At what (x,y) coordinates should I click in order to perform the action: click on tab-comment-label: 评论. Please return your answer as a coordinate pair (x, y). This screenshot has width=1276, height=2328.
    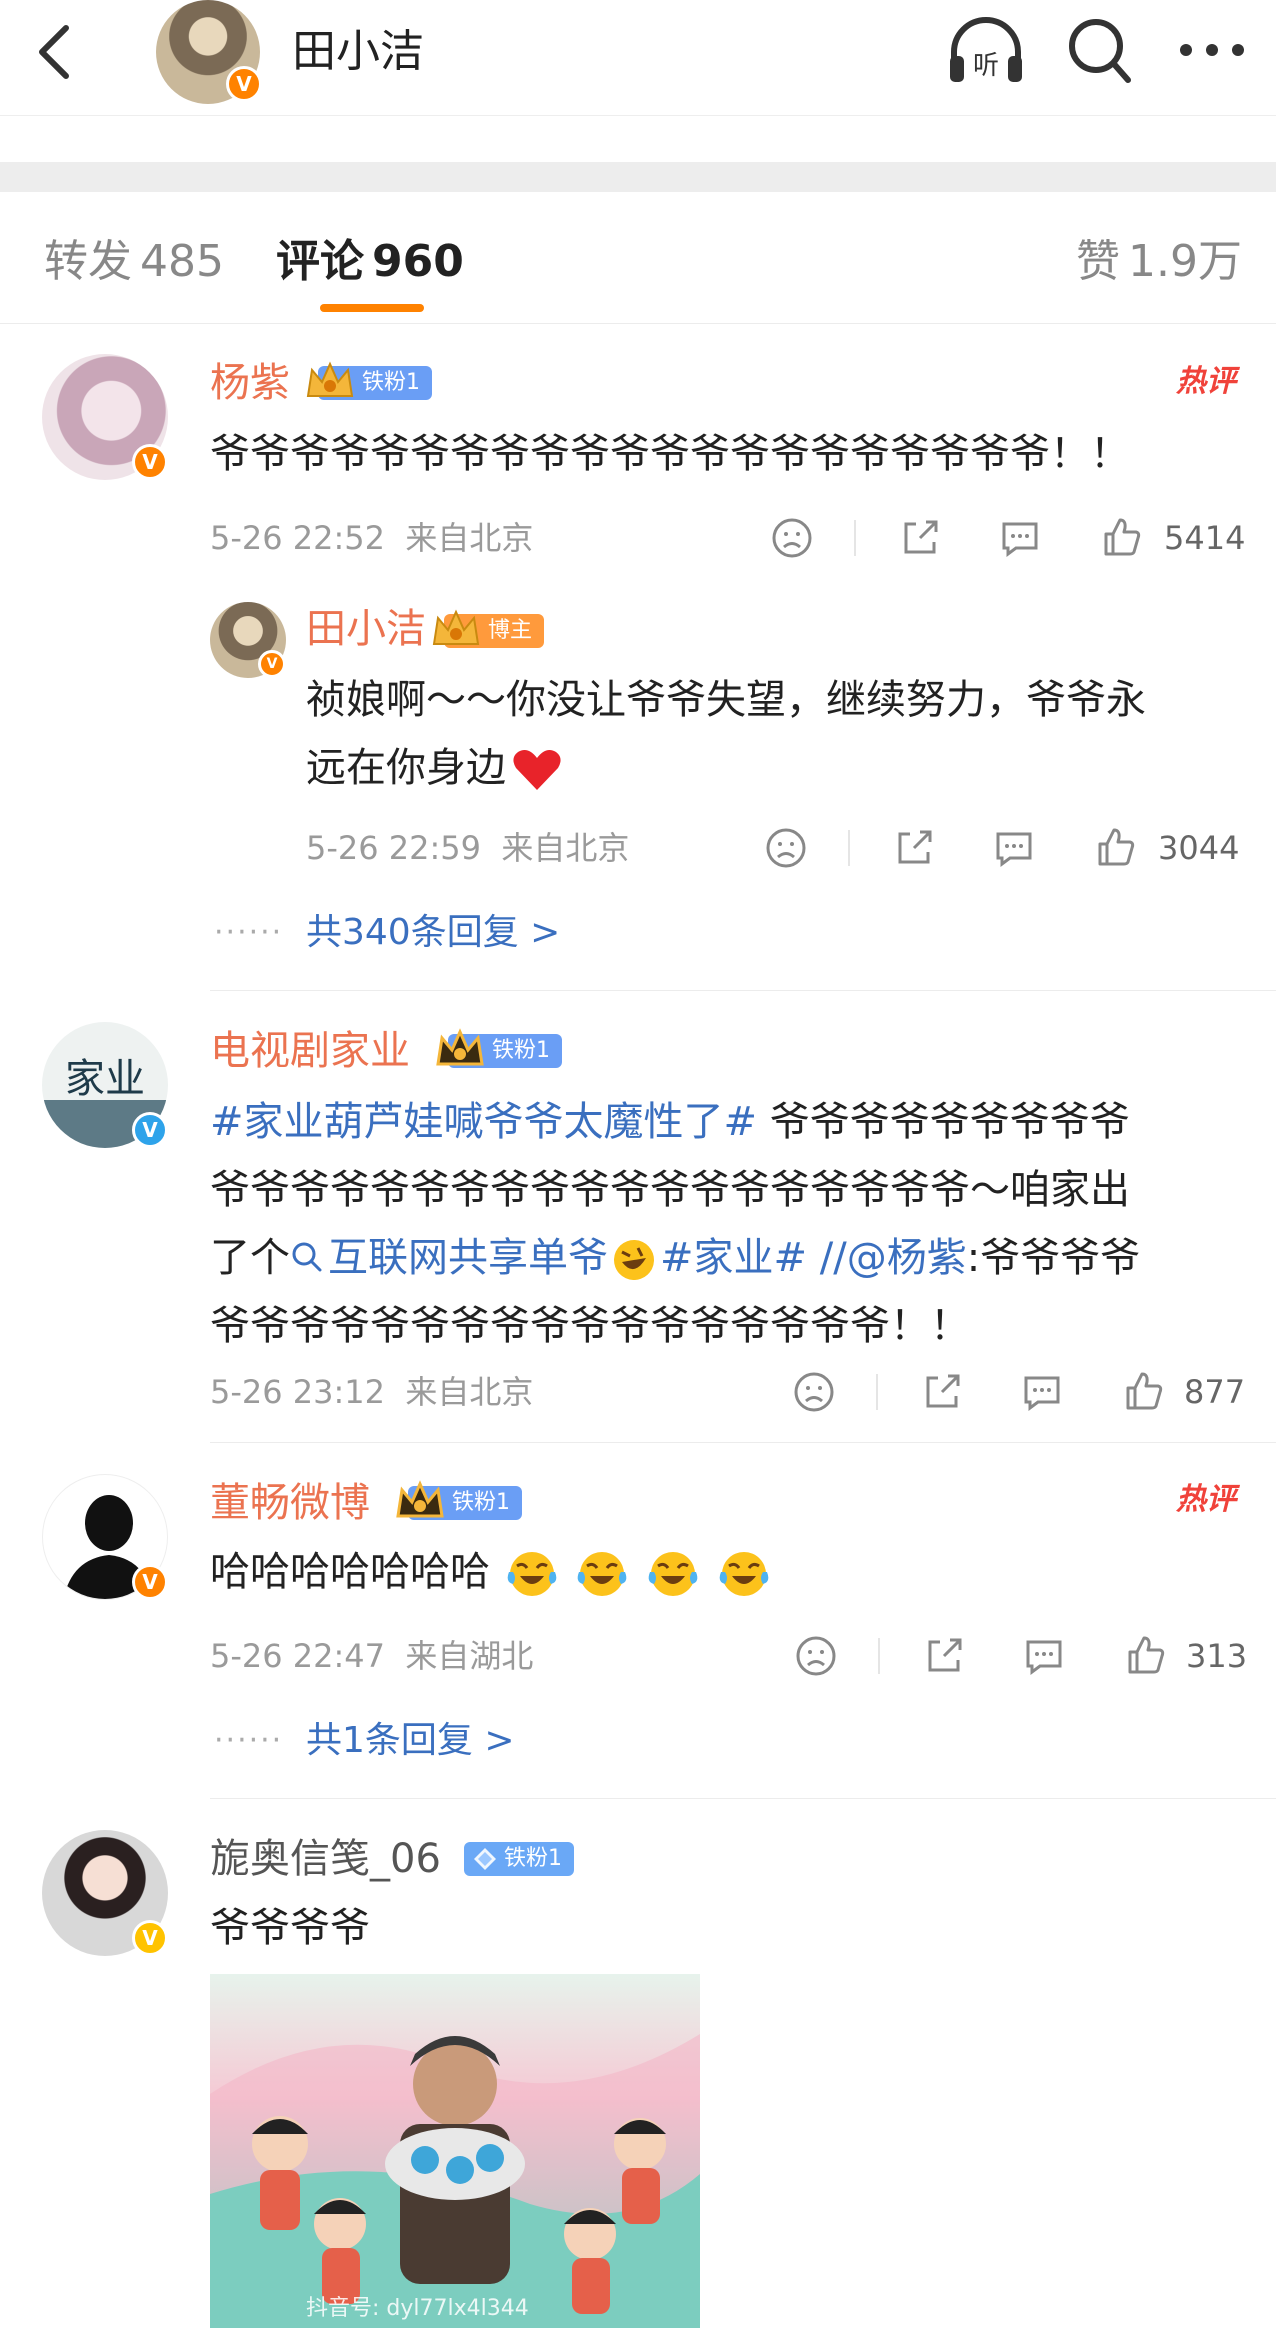
    Looking at the image, I should click on (320, 261).